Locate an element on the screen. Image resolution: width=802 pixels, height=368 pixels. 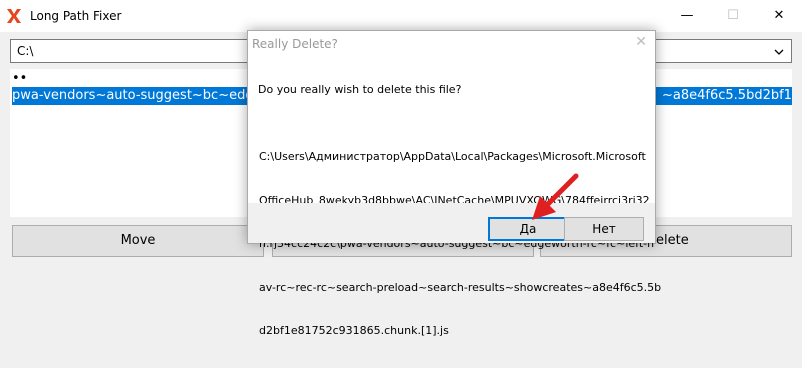
path-line: d2bf1e81752c931865.chunk.[1].js is located at coordinates (354, 330).